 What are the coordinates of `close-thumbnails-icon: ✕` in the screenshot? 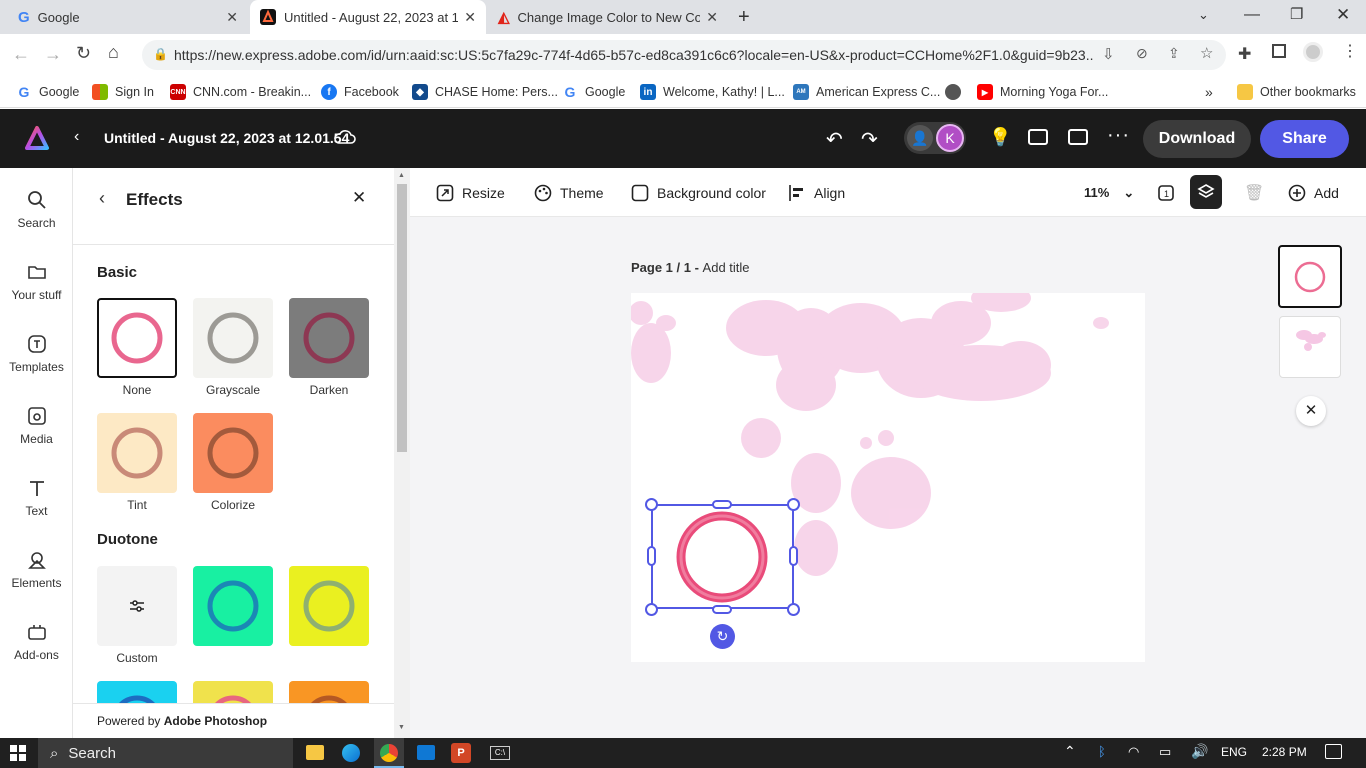 It's located at (1311, 411).